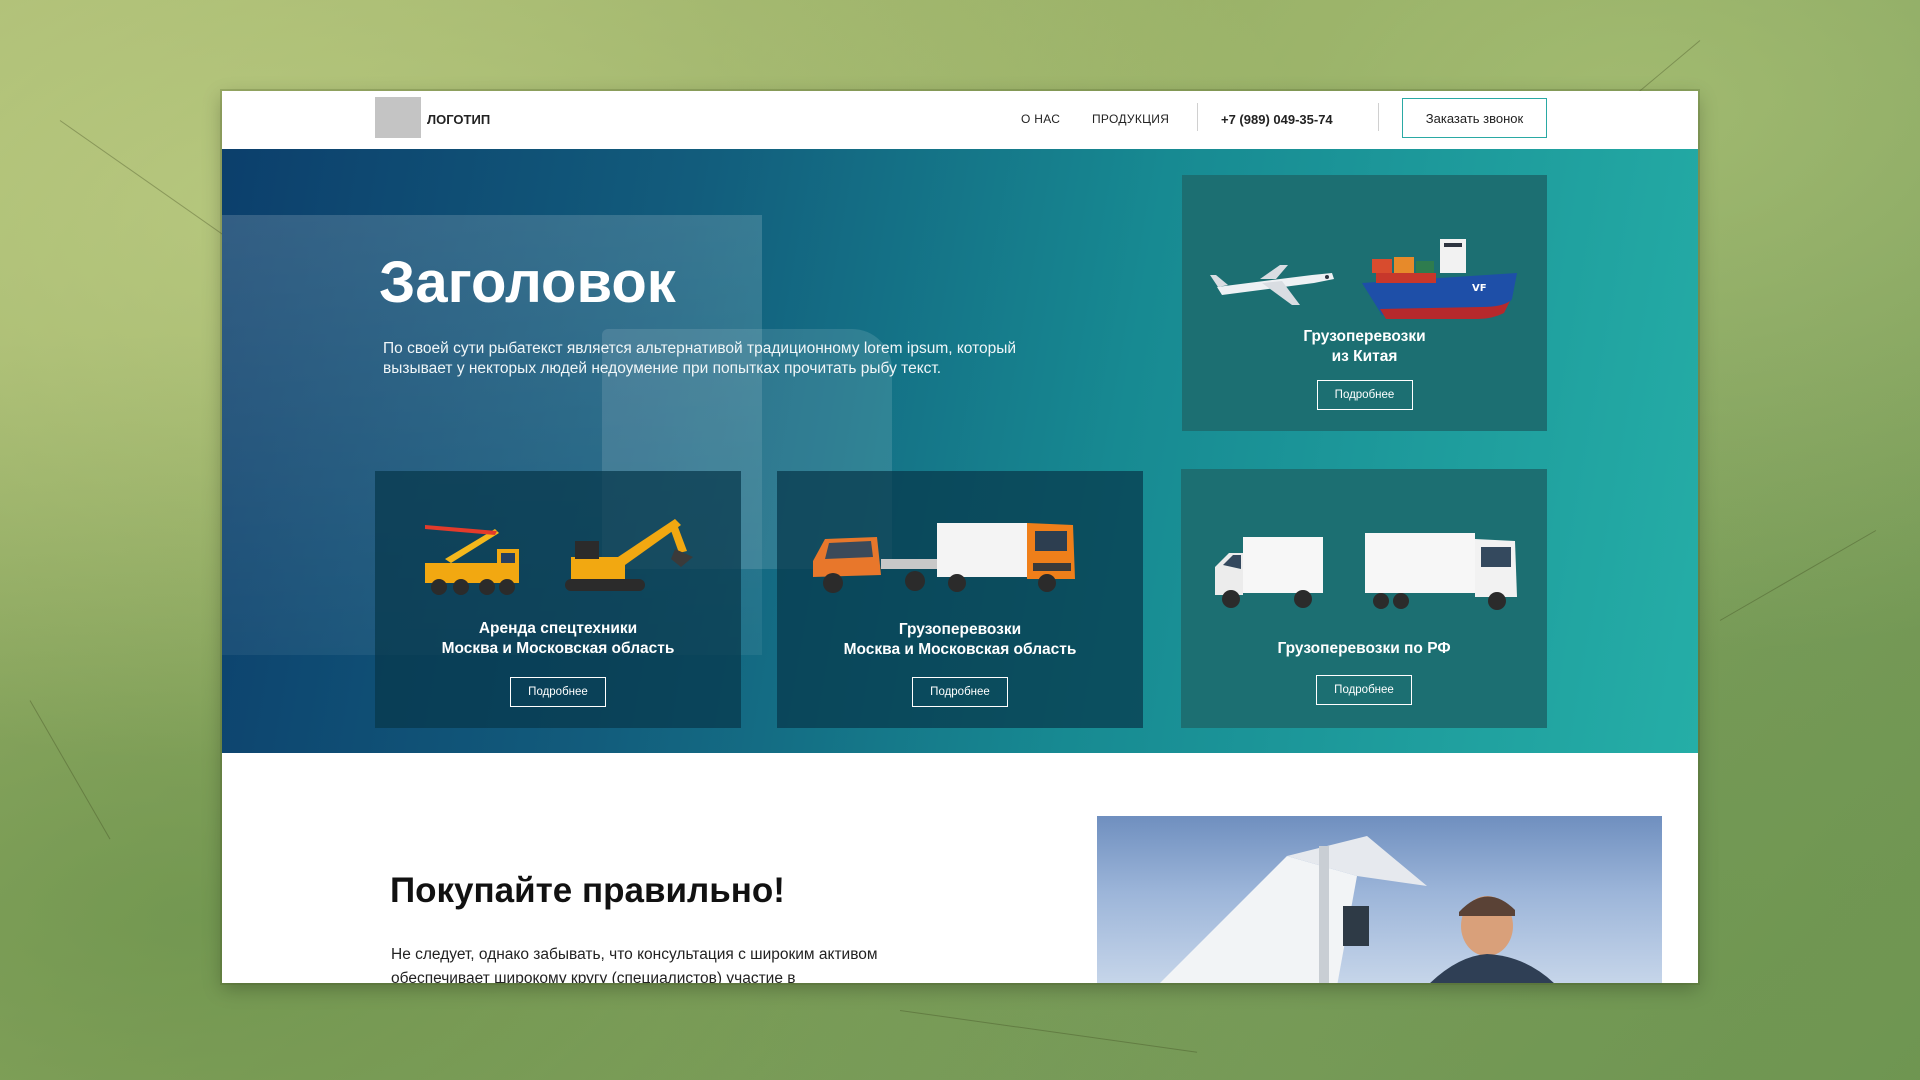 The width and height of the screenshot is (1920, 1080). I want to click on svg-text: VF, so click(1479, 288).